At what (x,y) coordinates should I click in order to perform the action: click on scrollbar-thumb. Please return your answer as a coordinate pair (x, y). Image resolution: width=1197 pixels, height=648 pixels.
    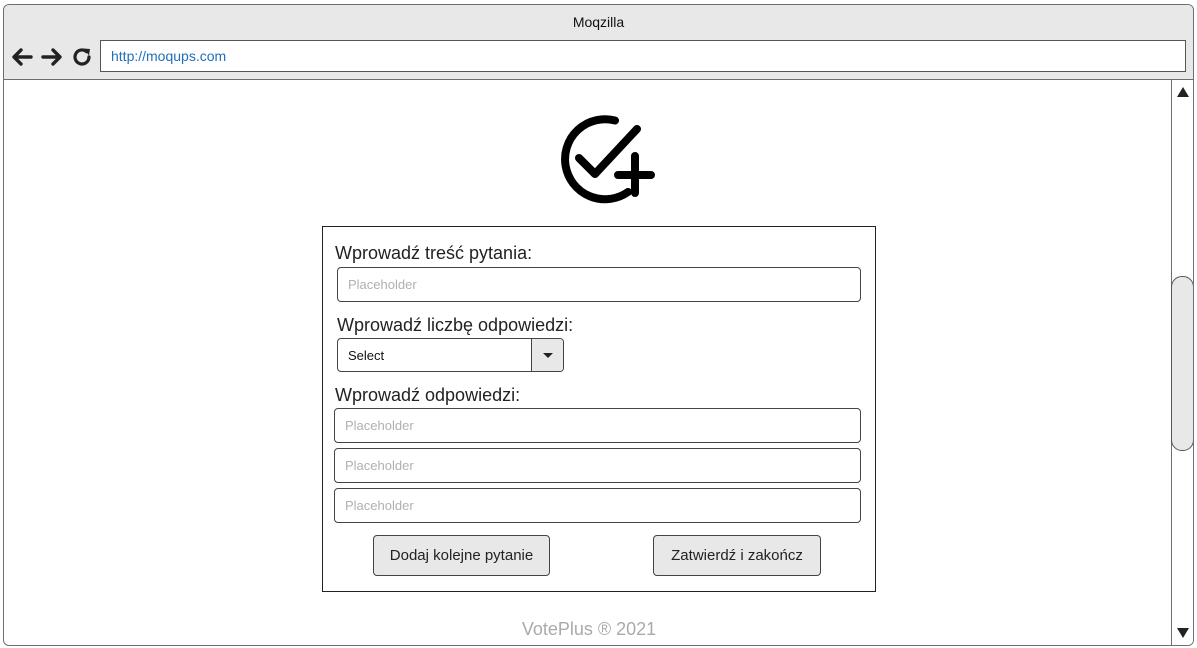
    Looking at the image, I should click on (1182, 363).